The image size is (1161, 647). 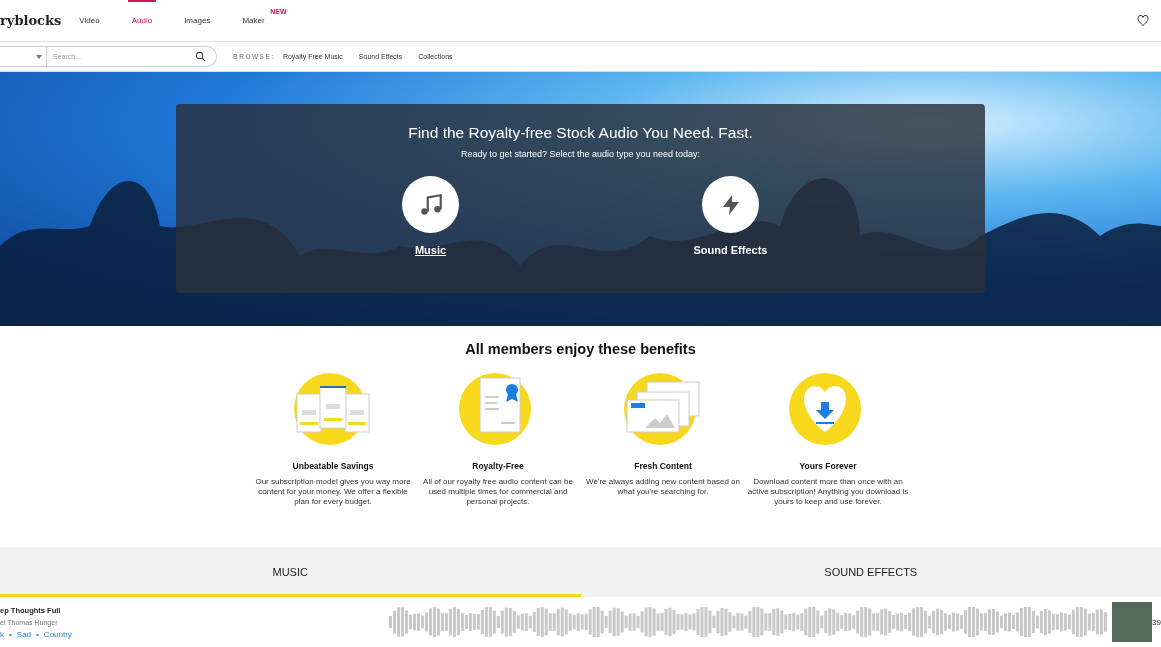 I want to click on benefit-title: Yours Forever, so click(x=828, y=466).